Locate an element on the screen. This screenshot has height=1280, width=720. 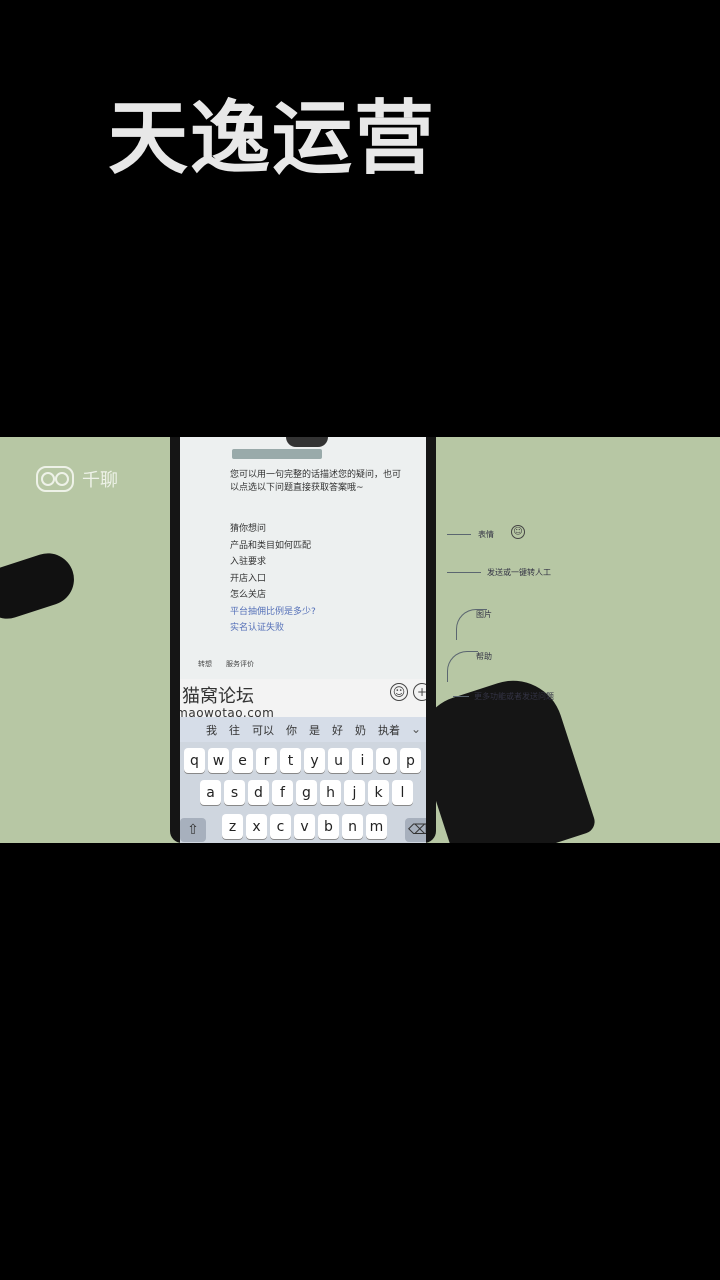
phone-notch is located at coordinates (307, 442).